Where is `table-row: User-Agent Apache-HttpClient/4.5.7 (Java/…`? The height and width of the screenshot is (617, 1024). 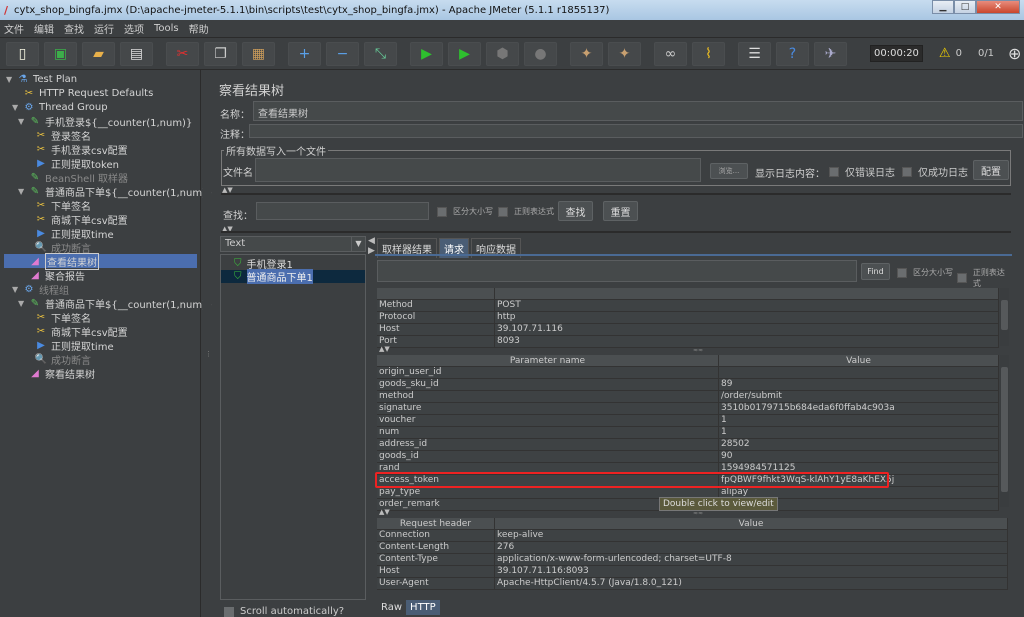 table-row: User-Agent Apache-HttpClient/4.5.7 (Java/… is located at coordinates (692, 584).